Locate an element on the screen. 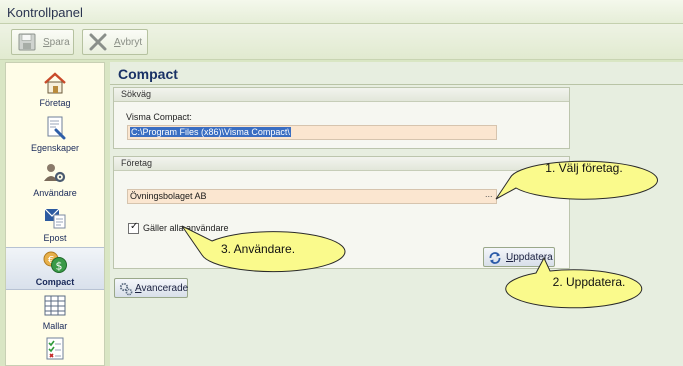  callout-1-text: 1. Välj företag. is located at coordinates (584, 168).